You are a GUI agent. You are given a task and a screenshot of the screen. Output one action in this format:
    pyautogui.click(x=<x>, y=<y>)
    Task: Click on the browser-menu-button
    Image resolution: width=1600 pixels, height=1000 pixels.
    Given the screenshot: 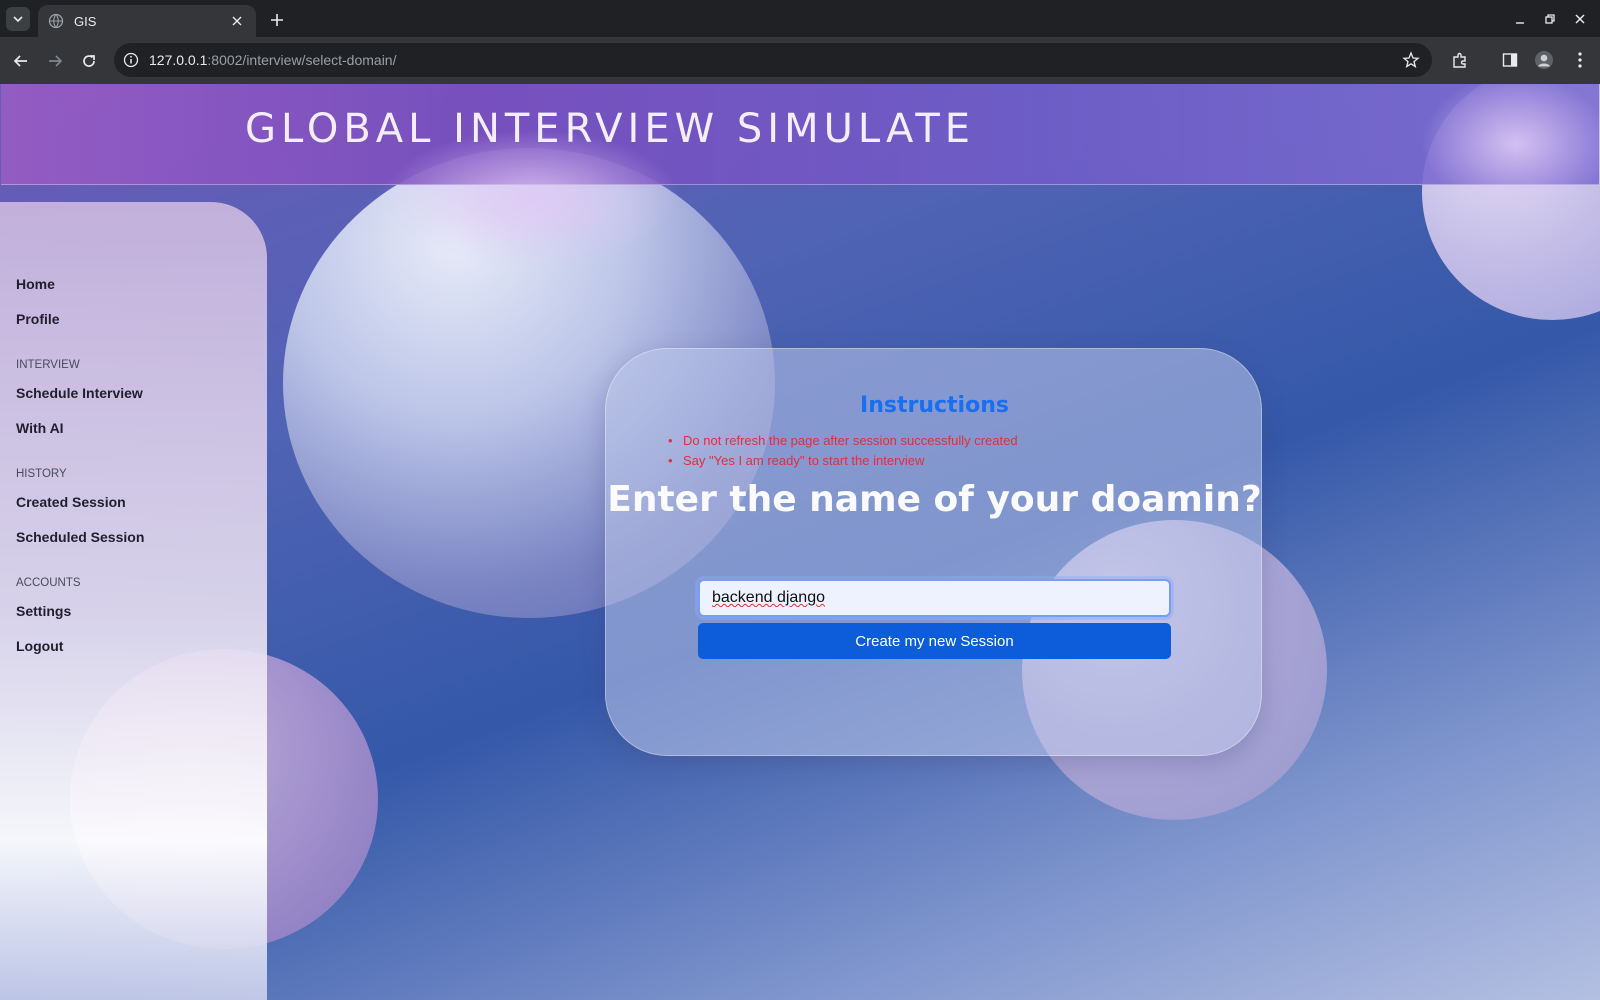 What is the action you would take?
    pyautogui.click(x=1580, y=60)
    